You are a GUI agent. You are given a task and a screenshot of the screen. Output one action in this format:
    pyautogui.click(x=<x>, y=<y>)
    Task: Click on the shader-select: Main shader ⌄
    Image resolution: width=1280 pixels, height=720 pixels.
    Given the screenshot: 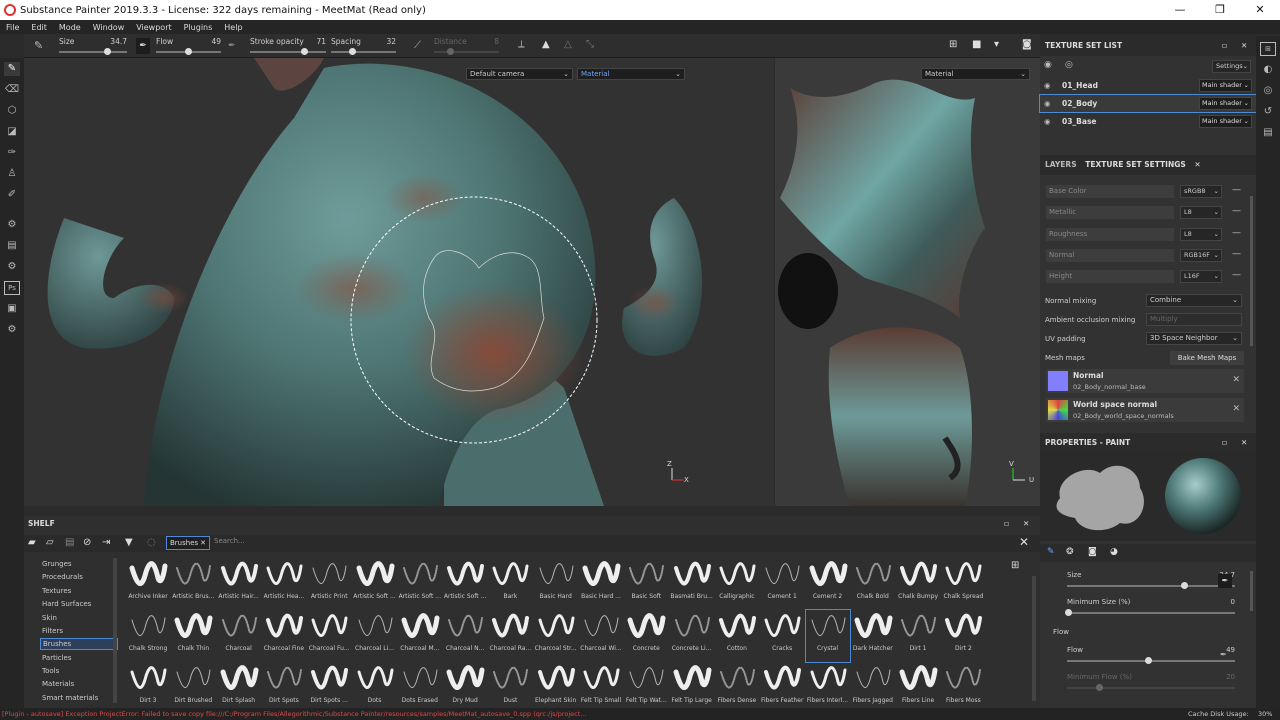 What is the action you would take?
    pyautogui.click(x=1225, y=85)
    